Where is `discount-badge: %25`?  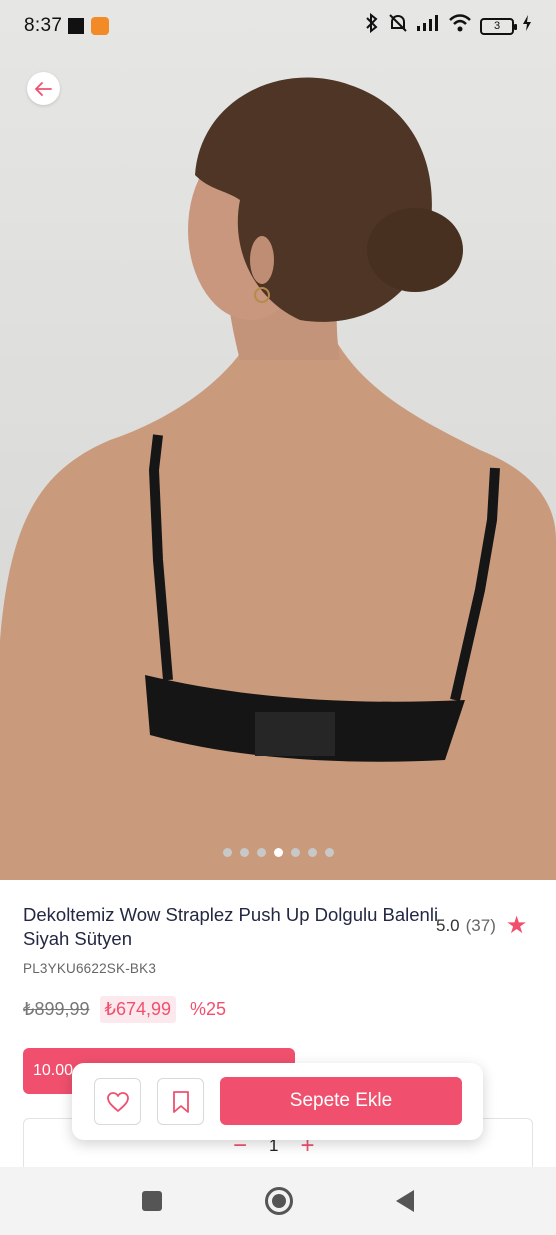 discount-badge: %25 is located at coordinates (208, 1009).